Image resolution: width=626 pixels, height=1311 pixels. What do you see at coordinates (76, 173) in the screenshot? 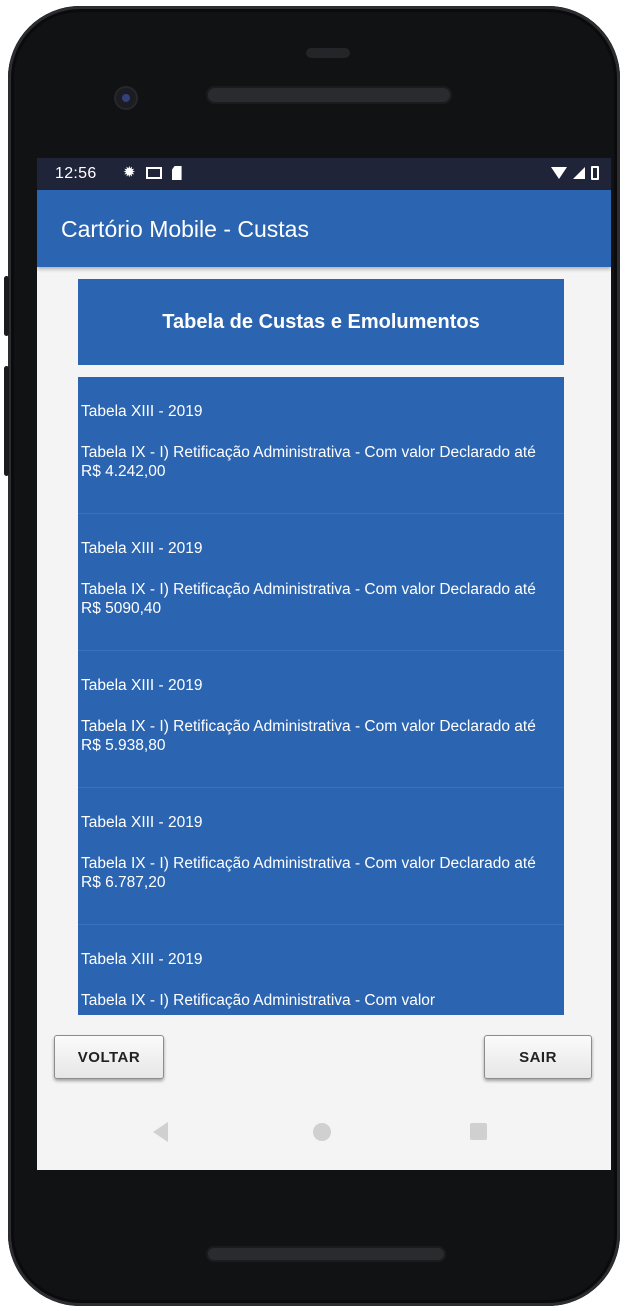
I see `status-time: 12:56` at bounding box center [76, 173].